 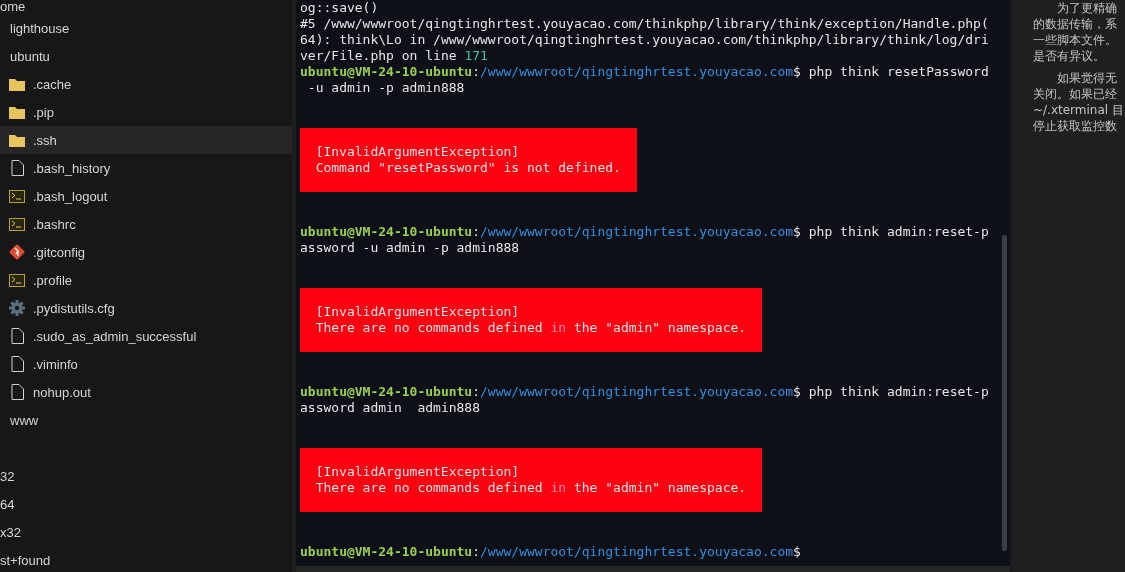 I want to click on tree-item: x32, so click(x=146, y=532).